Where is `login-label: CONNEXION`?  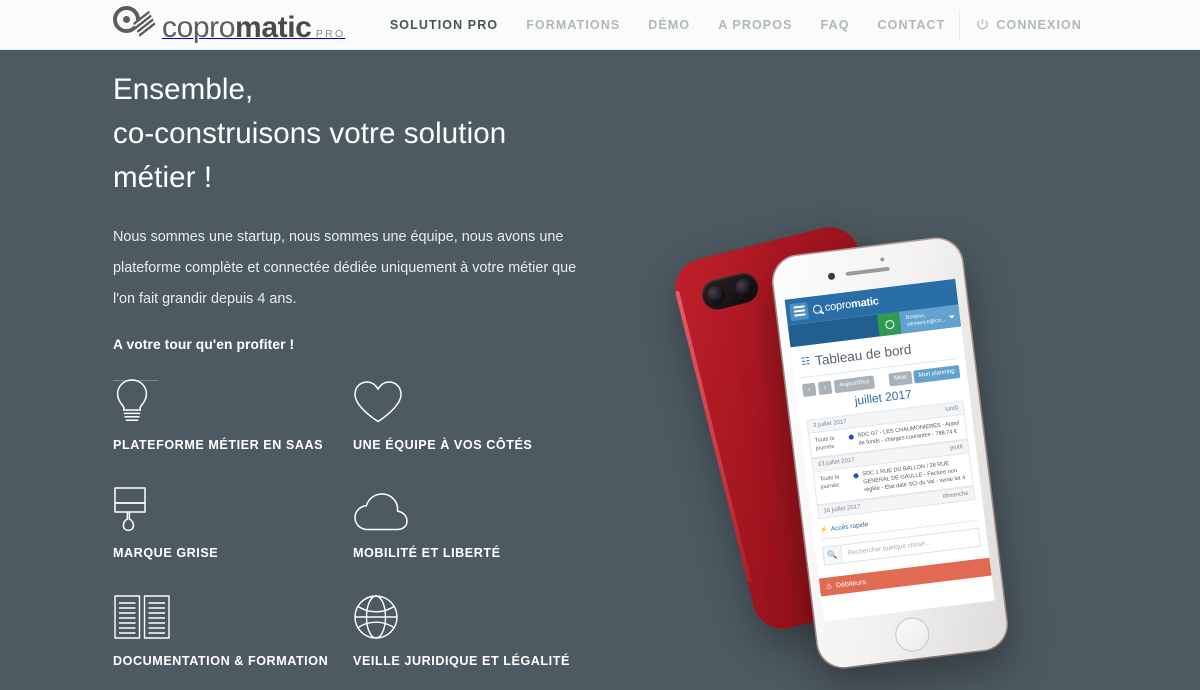 login-label: CONNEXION is located at coordinates (1039, 24).